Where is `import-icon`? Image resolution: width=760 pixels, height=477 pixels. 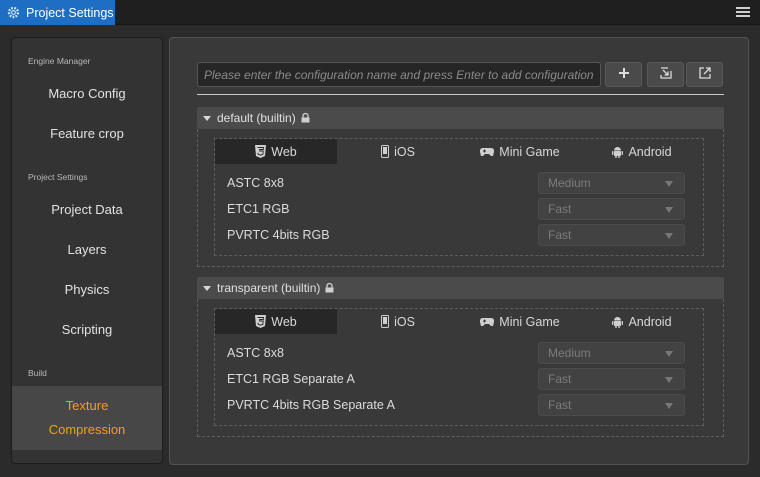 import-icon is located at coordinates (665, 75).